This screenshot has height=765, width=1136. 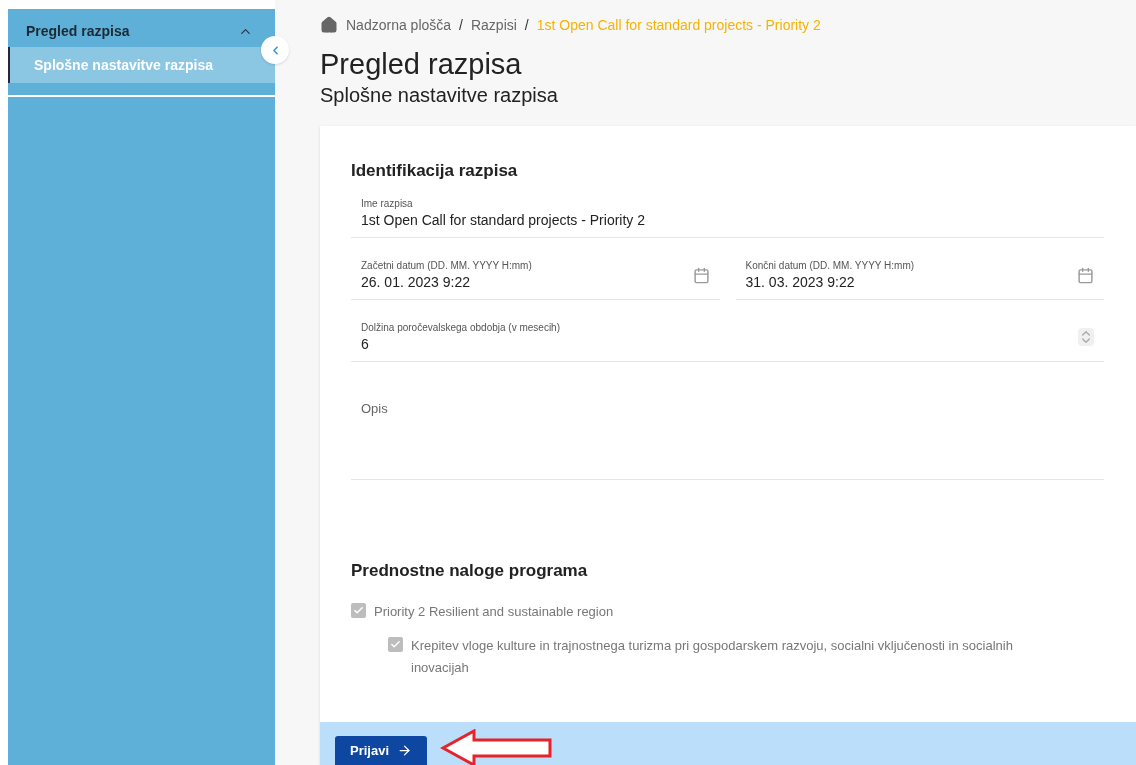 I want to click on page-subtitle: Splošne nastavitve razpisa, so click(x=439, y=95).